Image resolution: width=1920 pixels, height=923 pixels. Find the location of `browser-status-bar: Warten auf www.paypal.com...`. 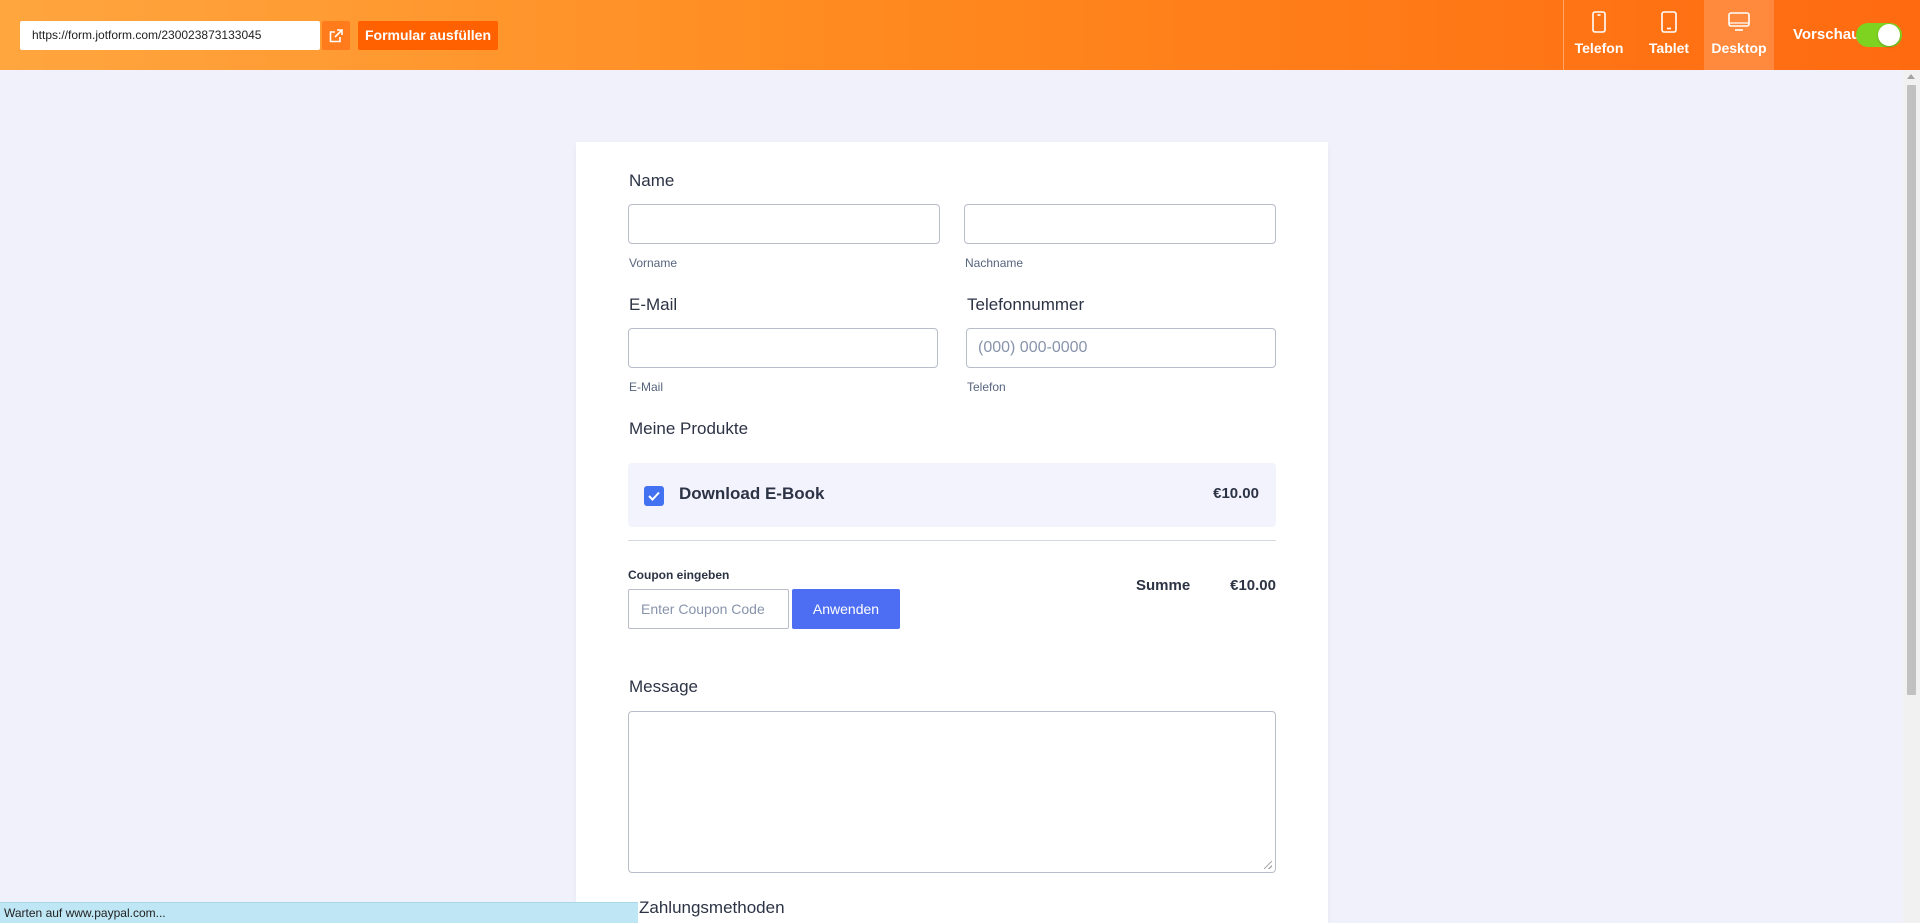

browser-status-bar: Warten auf www.paypal.com... is located at coordinates (319, 912).